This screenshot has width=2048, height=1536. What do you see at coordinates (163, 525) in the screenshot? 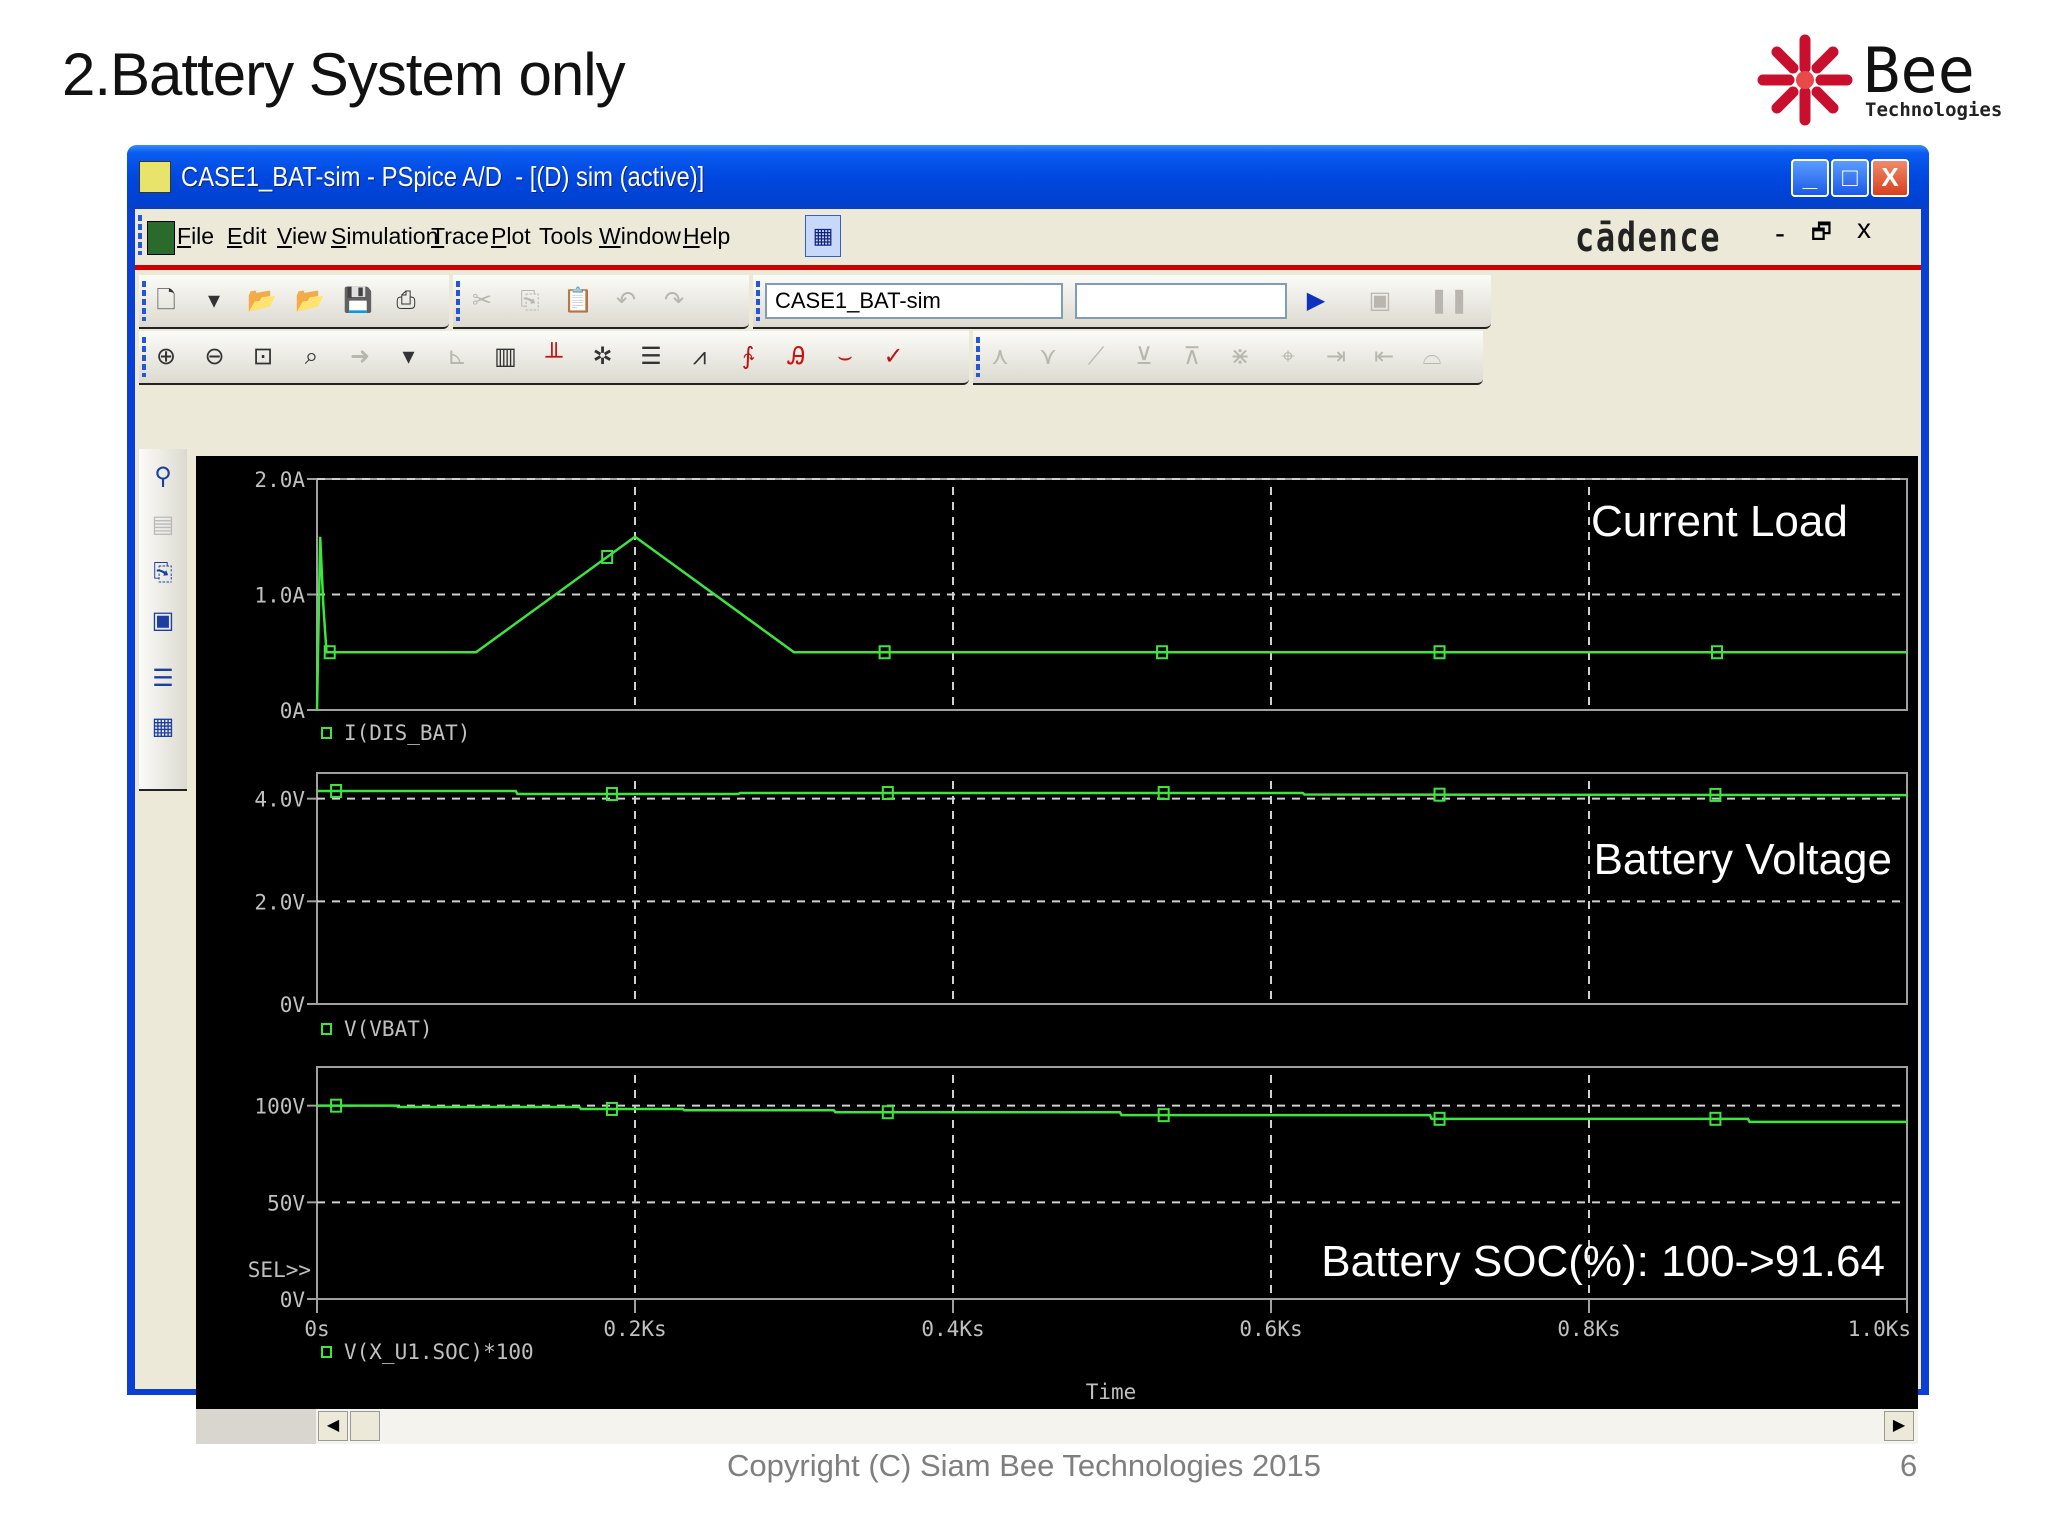
I see `schematic-icon: ▤` at bounding box center [163, 525].